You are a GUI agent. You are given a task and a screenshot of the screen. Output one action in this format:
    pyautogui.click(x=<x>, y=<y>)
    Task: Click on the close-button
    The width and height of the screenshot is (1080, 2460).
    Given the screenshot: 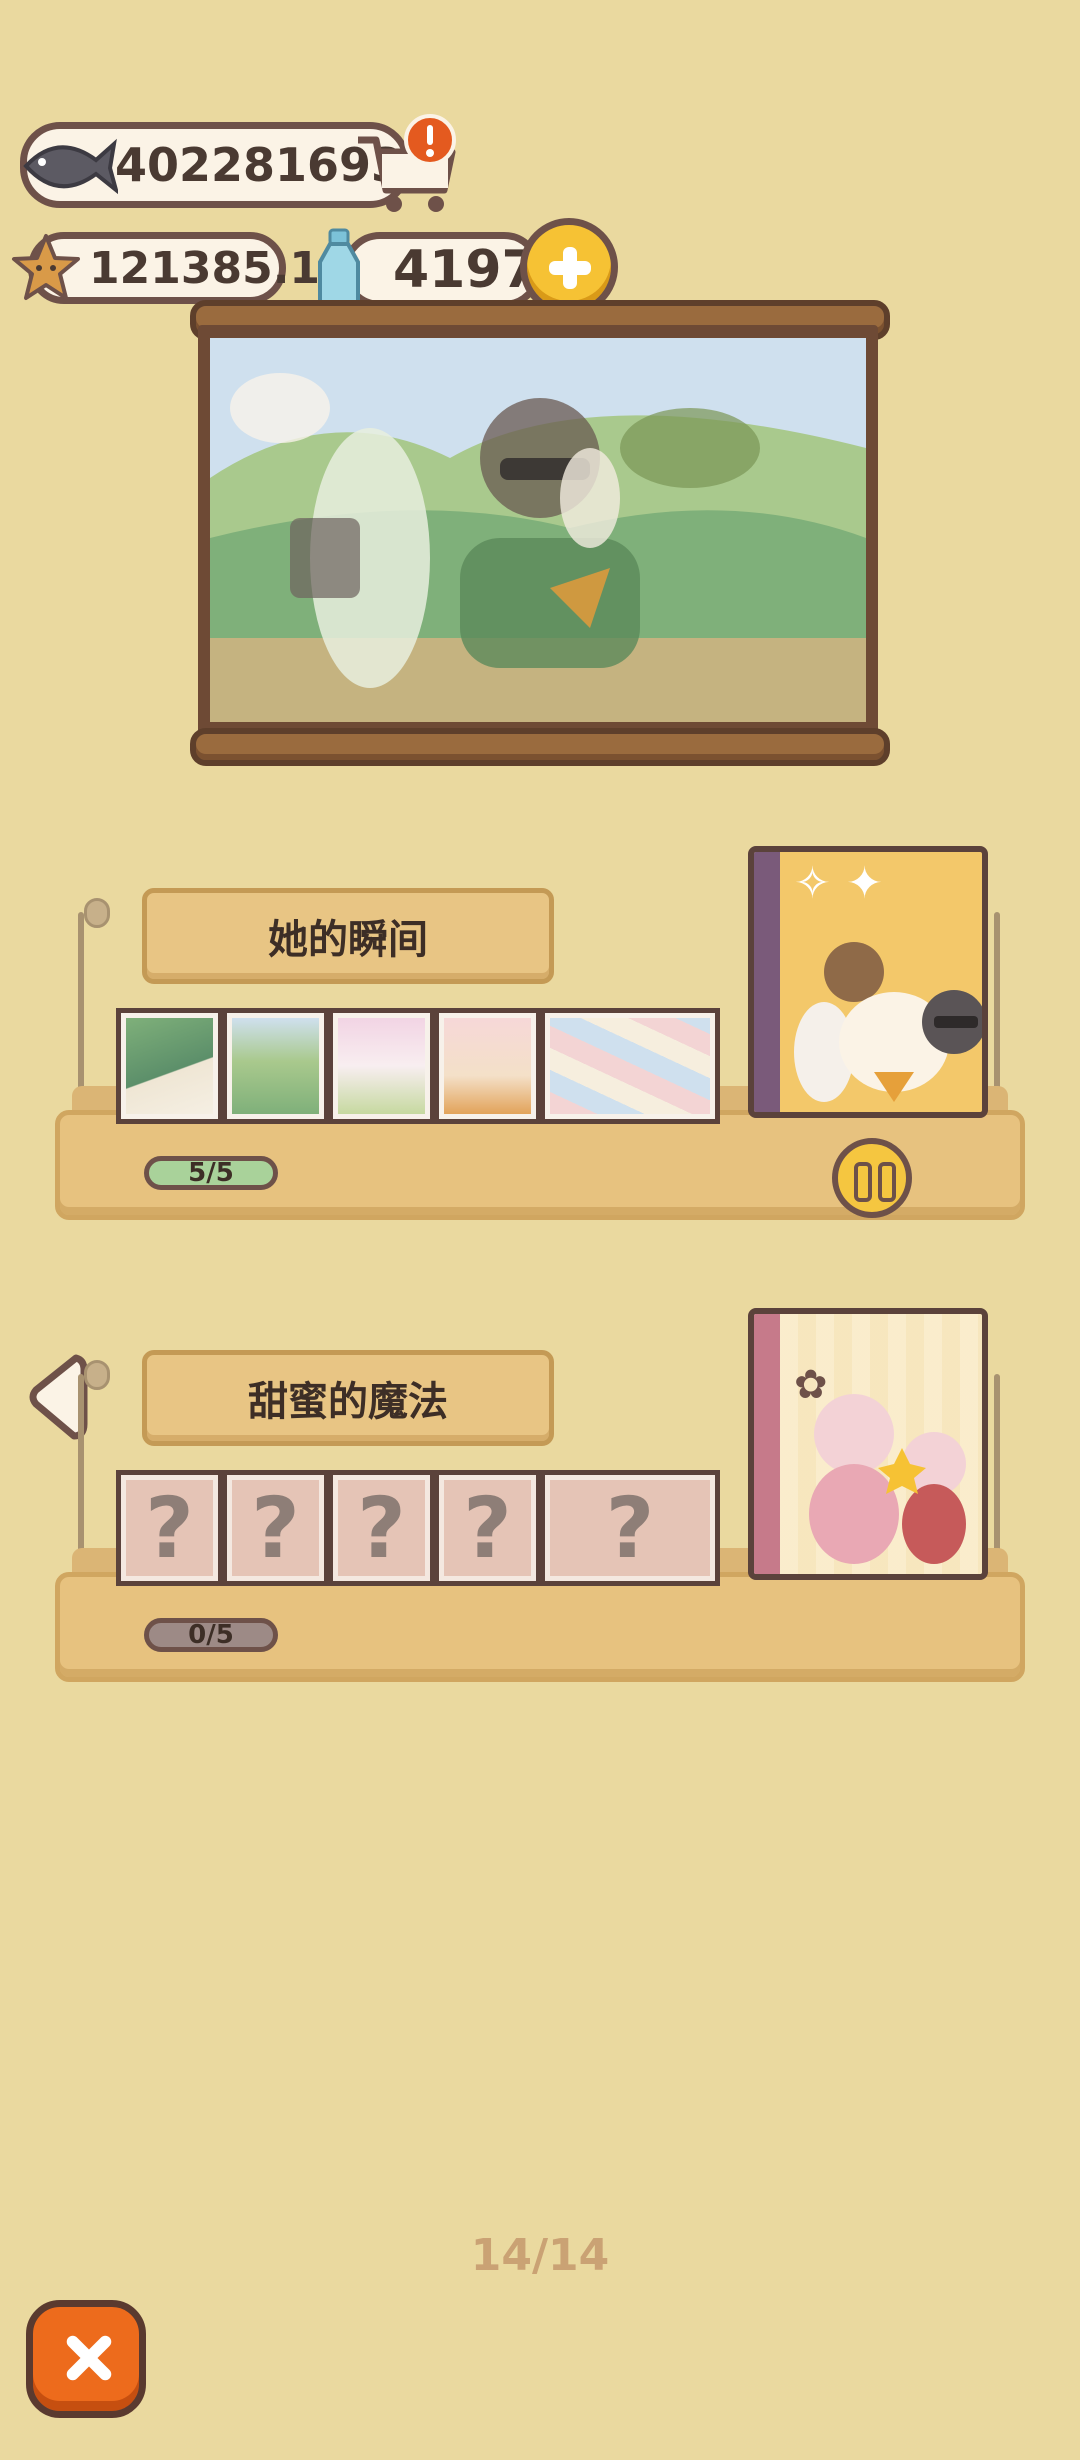 What is the action you would take?
    pyautogui.click(x=86, y=2359)
    